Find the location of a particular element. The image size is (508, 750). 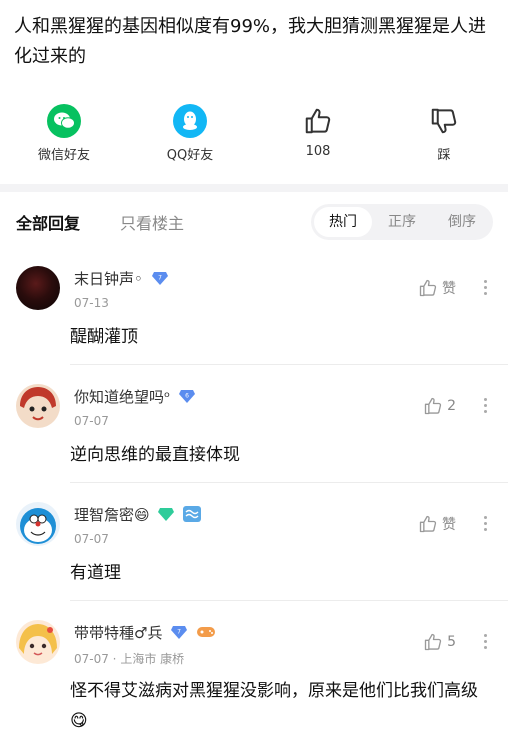

thumbs-down-icon is located at coordinates (444, 121).